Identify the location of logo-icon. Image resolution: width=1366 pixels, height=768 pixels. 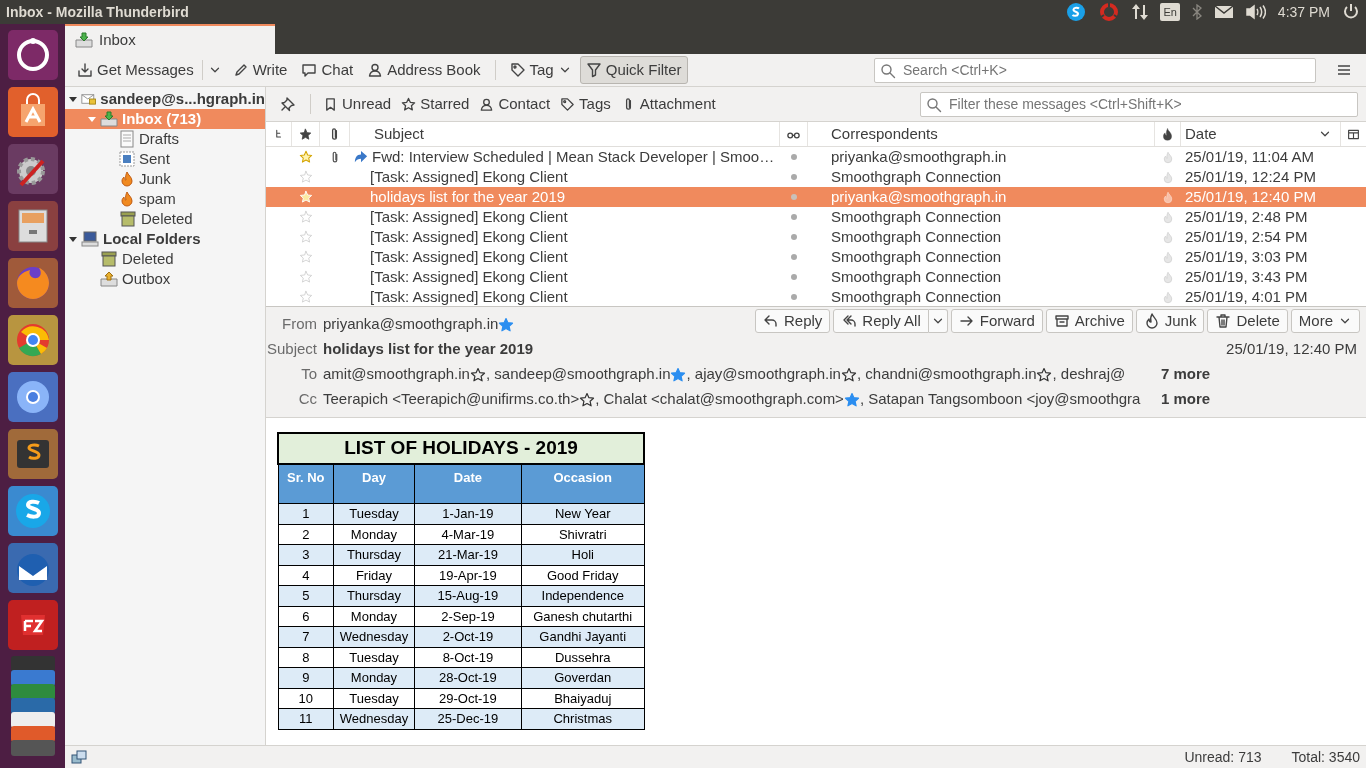
(32, 55).